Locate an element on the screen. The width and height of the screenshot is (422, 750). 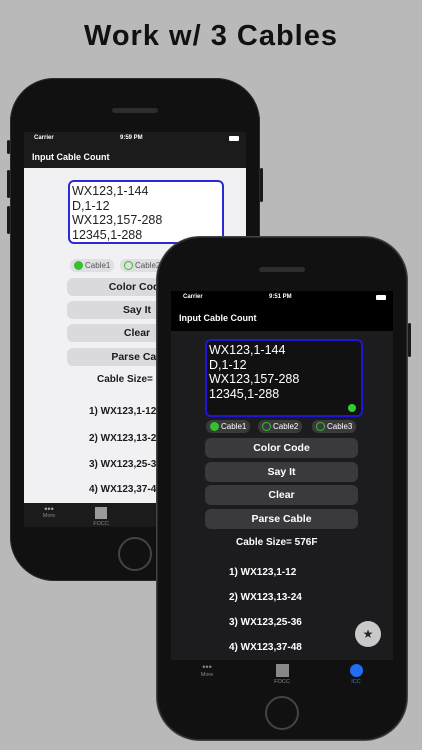
list-item: 2) WX123,13-24 is located at coordinates (265, 597).